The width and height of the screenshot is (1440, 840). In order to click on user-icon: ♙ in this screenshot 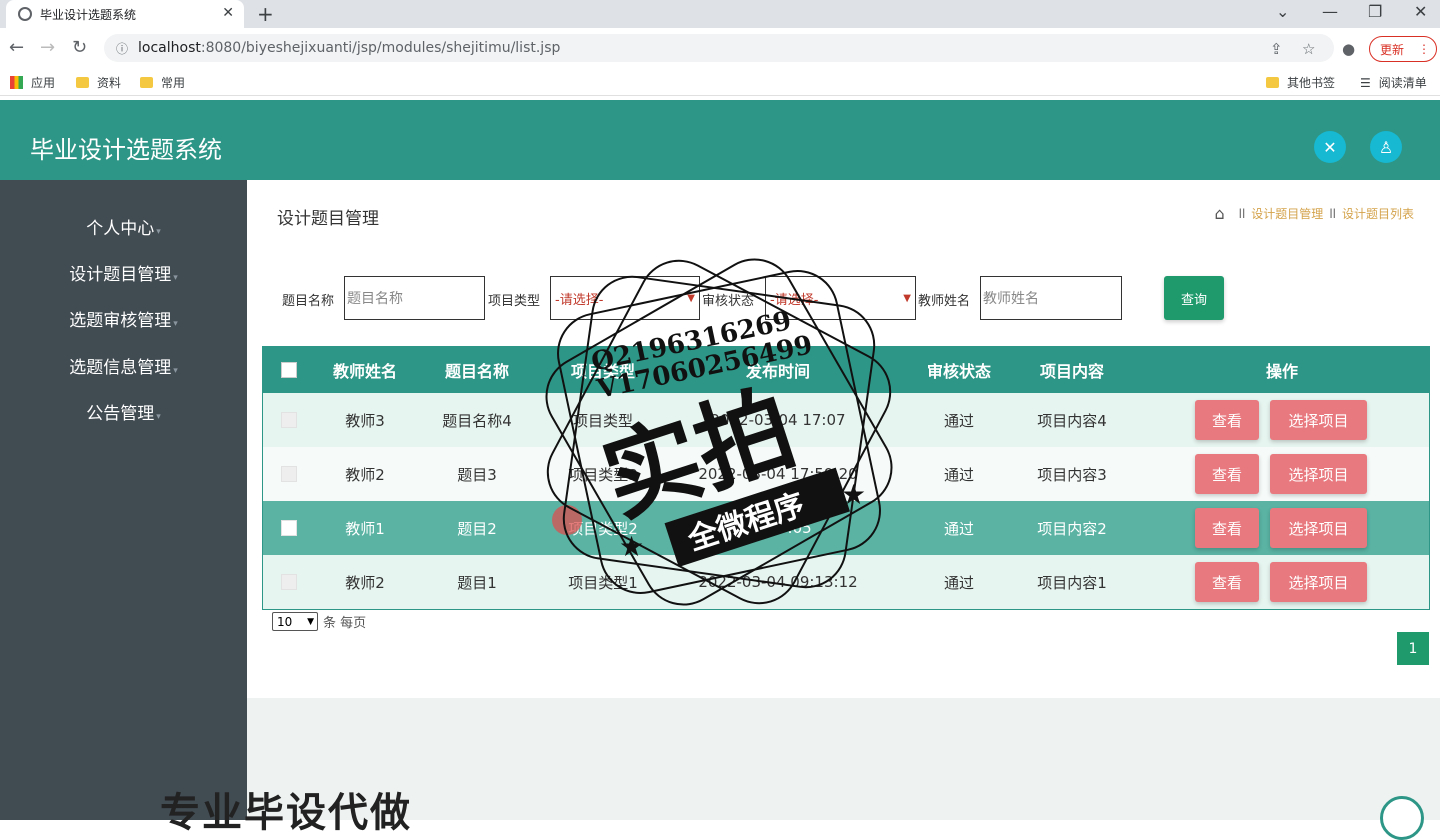, I will do `click(1386, 147)`.